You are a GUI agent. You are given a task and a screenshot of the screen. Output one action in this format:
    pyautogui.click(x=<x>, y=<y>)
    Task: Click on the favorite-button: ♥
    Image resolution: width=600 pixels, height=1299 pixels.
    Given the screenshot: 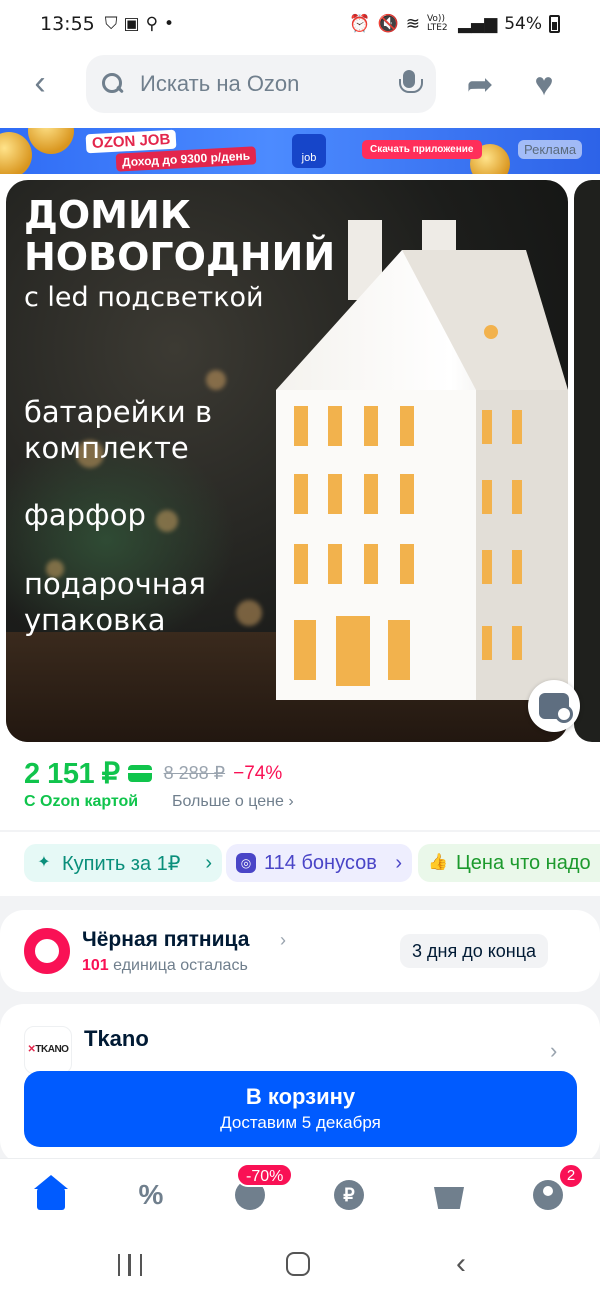 What is the action you would take?
    pyautogui.click(x=544, y=84)
    